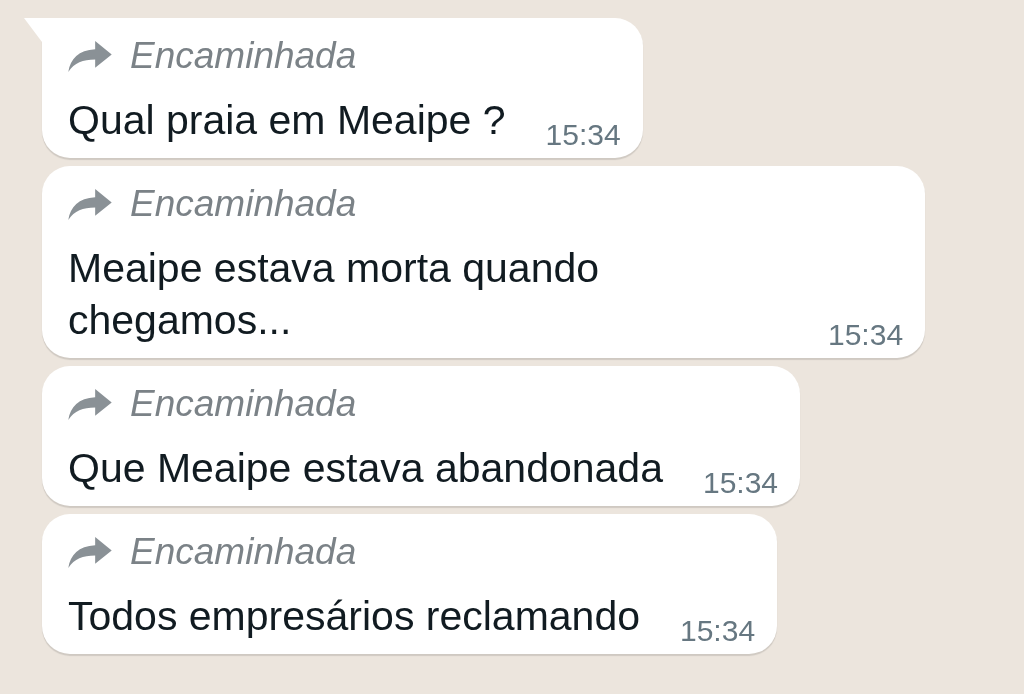 The width and height of the screenshot is (1024, 694). I want to click on message-text: Que Meaipe estava abandonada, so click(365, 468).